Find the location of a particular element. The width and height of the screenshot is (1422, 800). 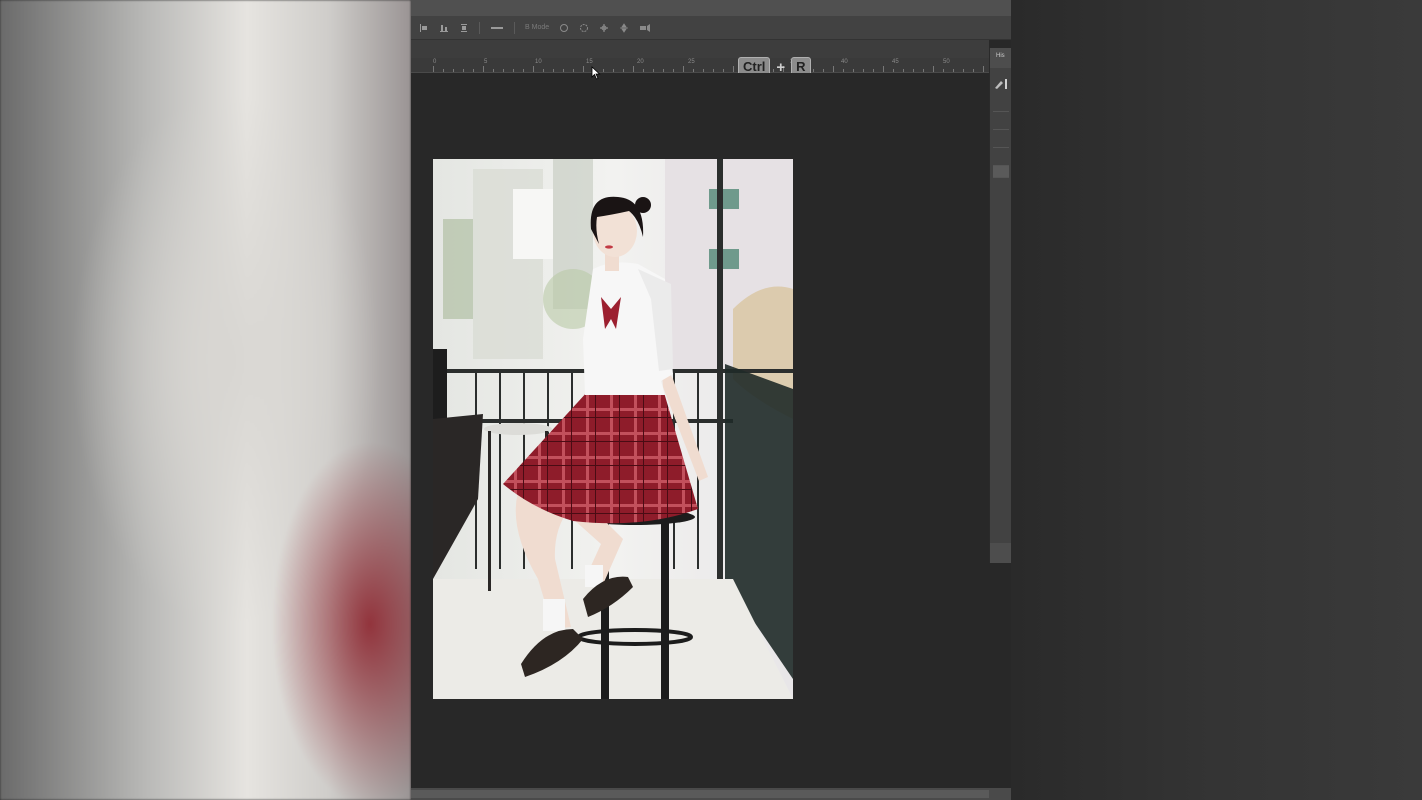

brush-icon is located at coordinates (1001, 84).